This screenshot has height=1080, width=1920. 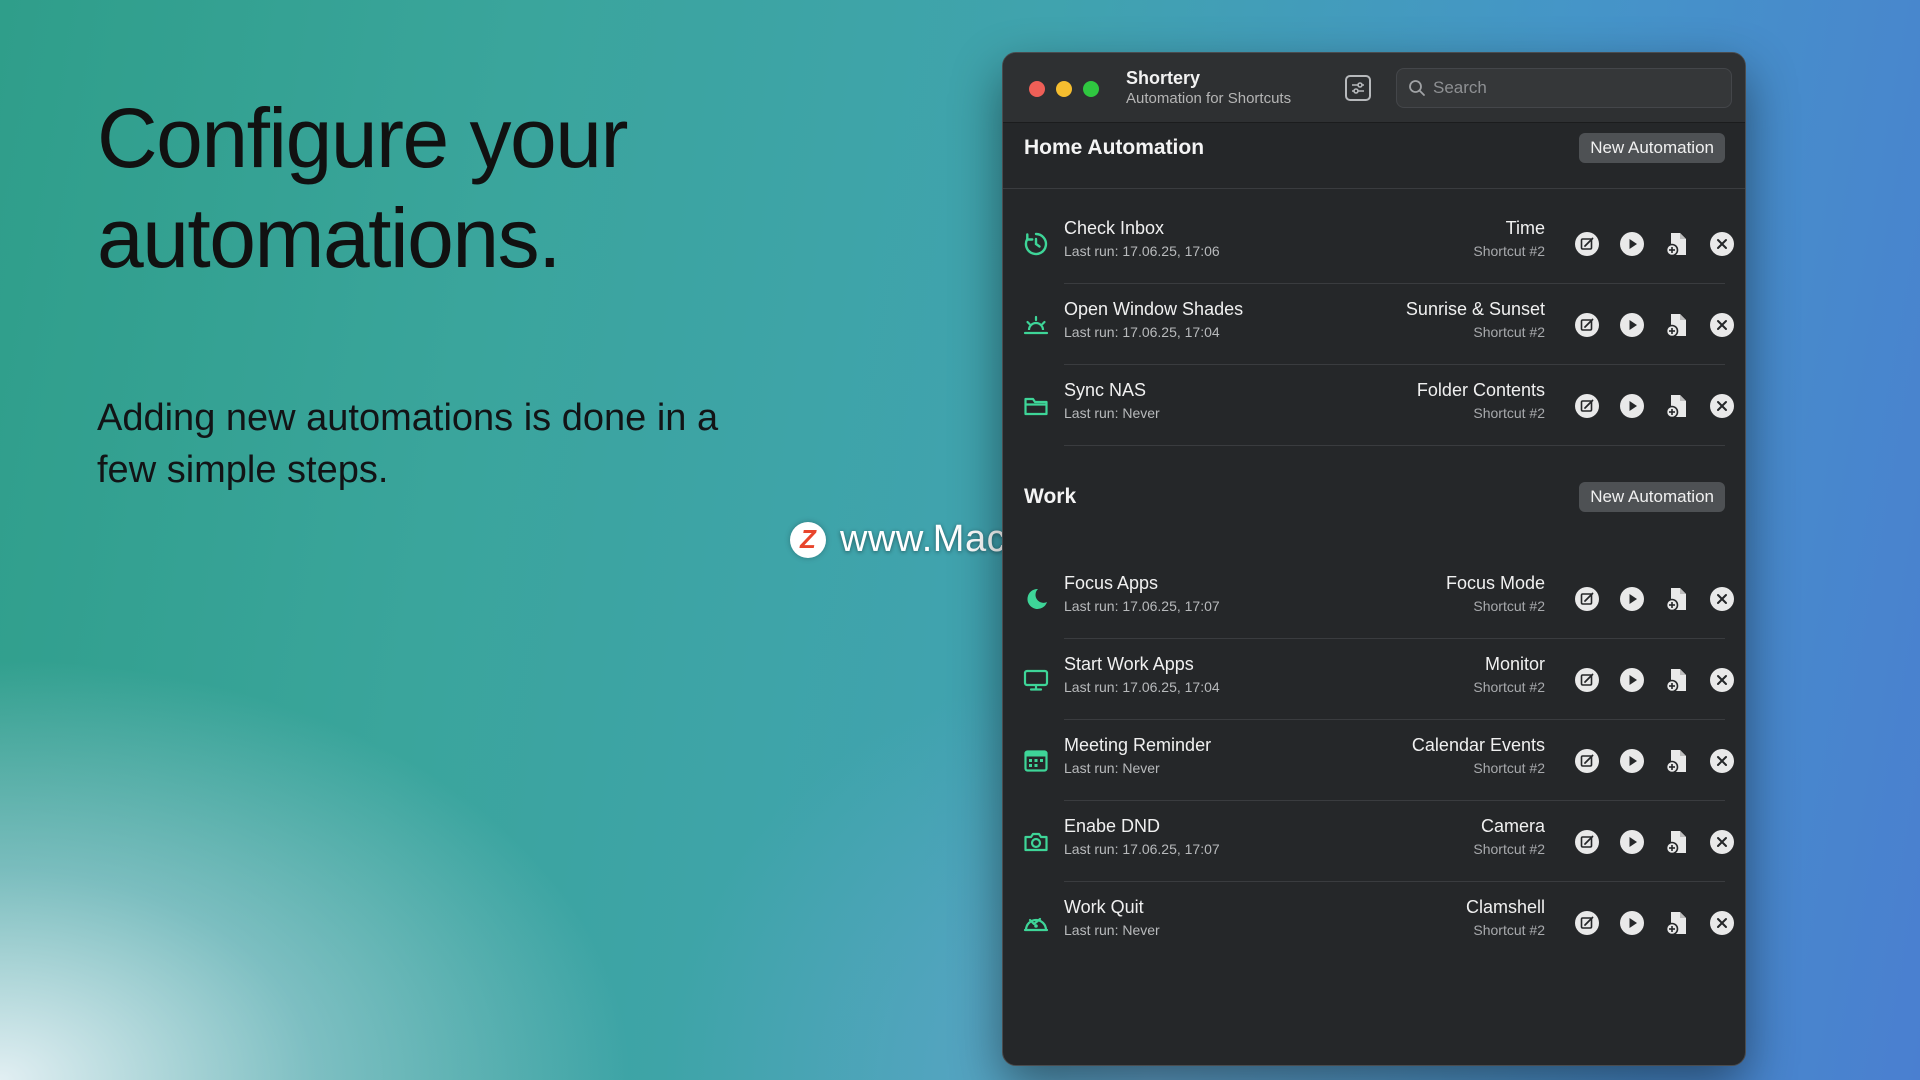 What do you see at coordinates (1104, 907) in the screenshot?
I see `automation-name: Work Quit` at bounding box center [1104, 907].